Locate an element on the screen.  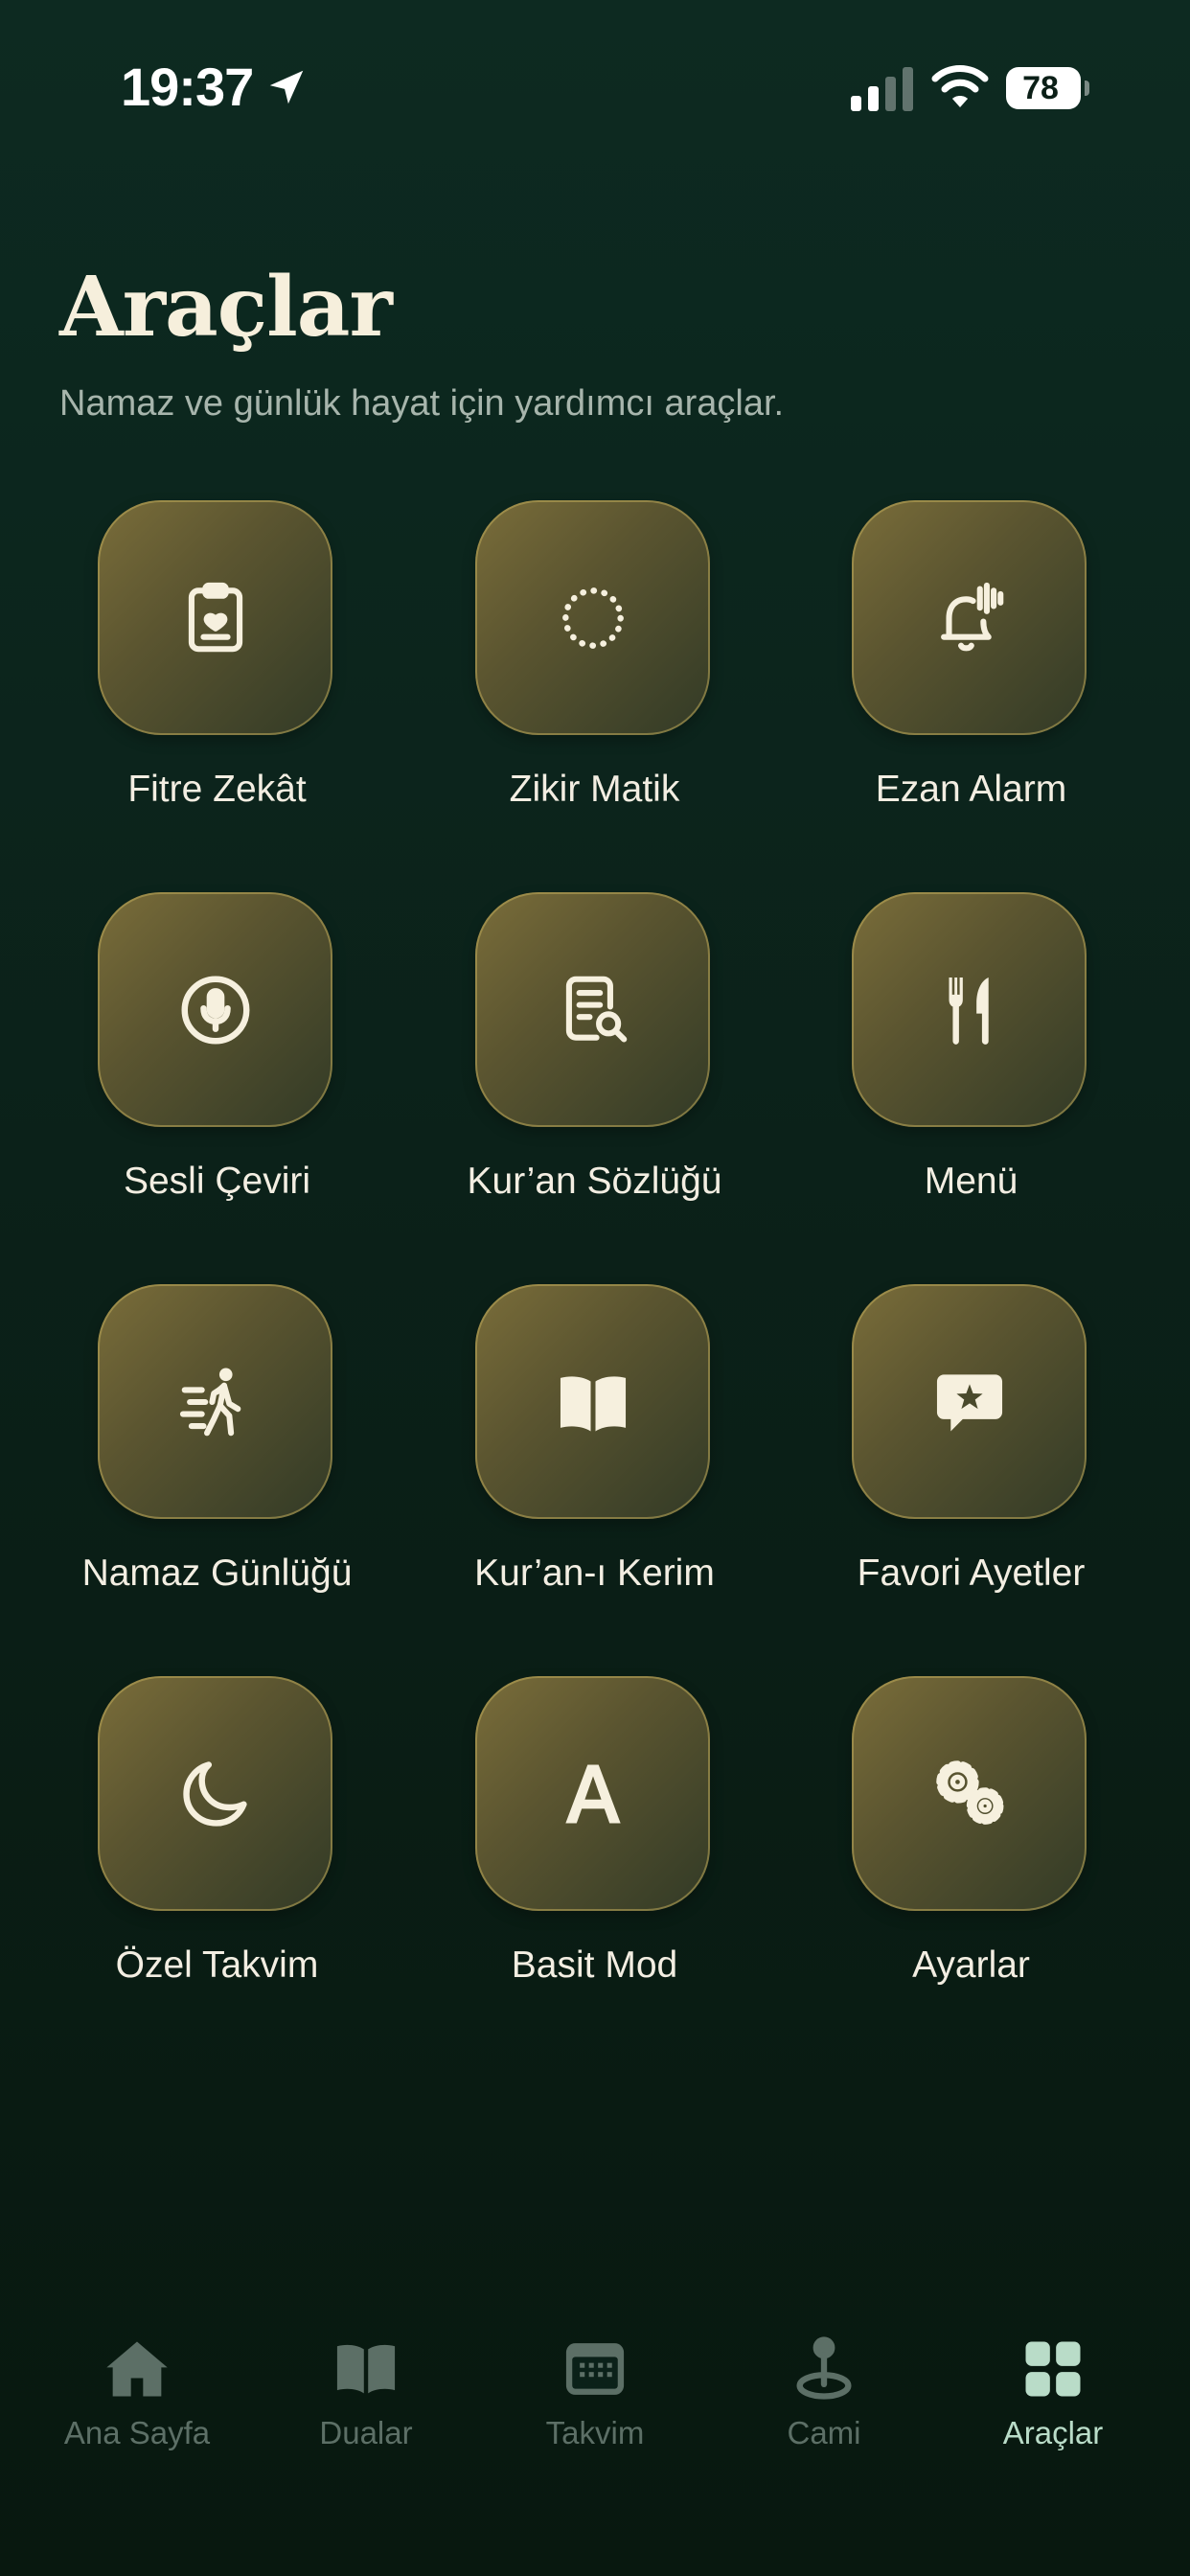
tool-ezan-alarm: Ezan Alarm is located at coordinates (971, 672).